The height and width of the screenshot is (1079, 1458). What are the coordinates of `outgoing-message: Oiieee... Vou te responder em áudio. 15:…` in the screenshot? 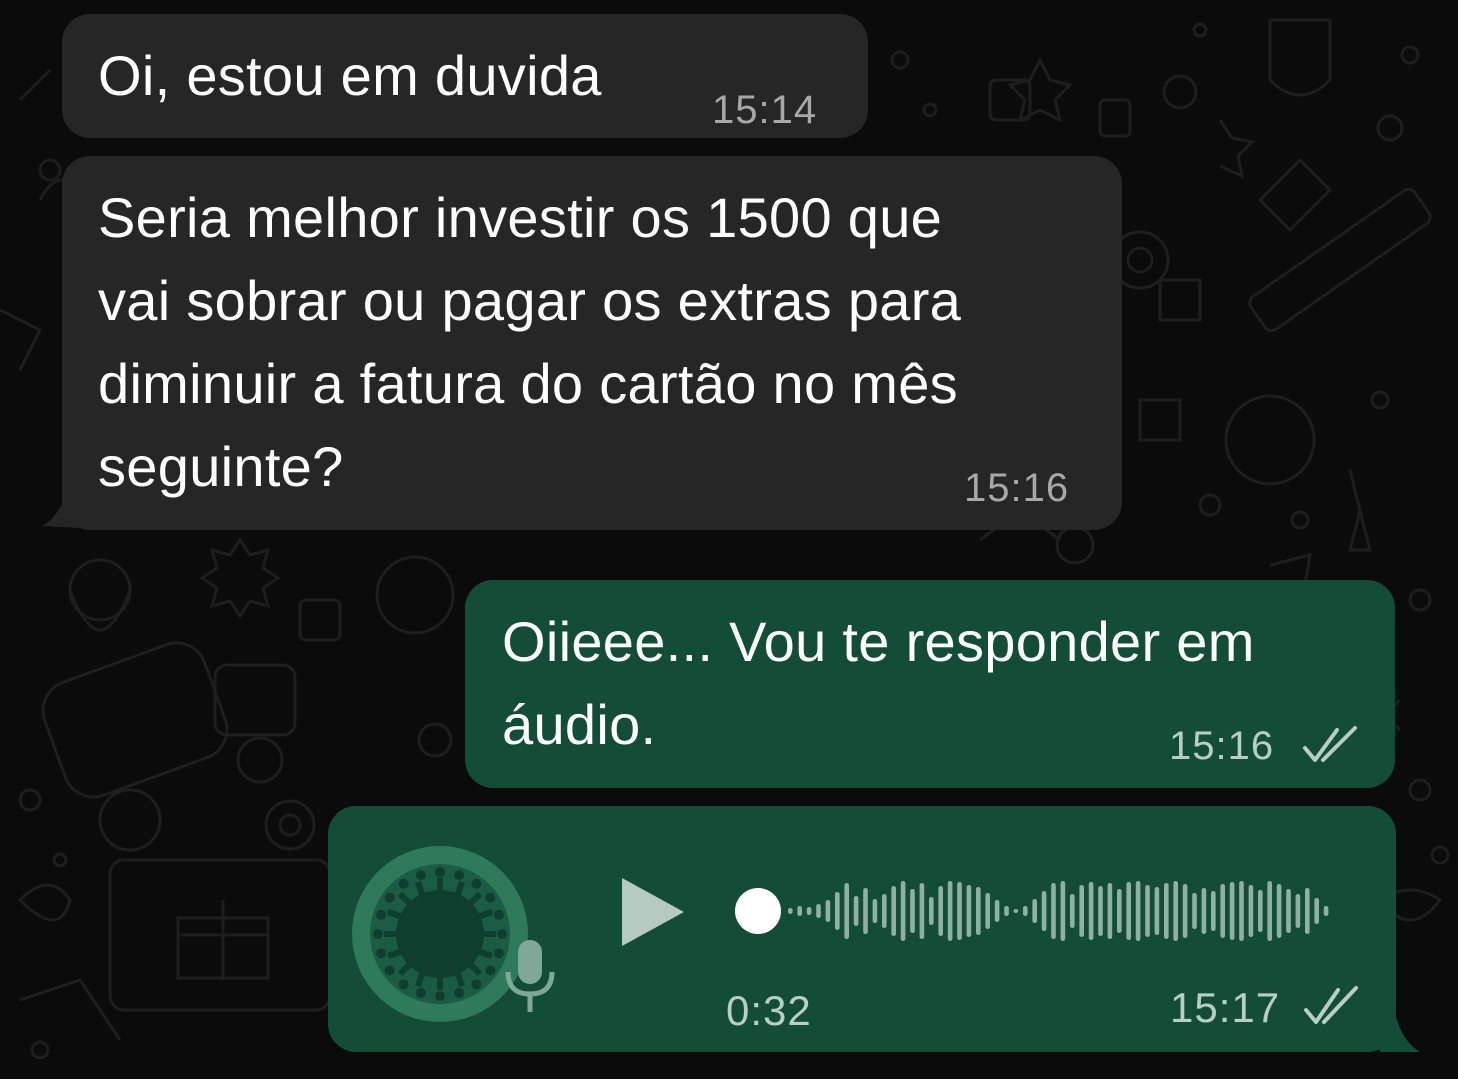 It's located at (930, 684).